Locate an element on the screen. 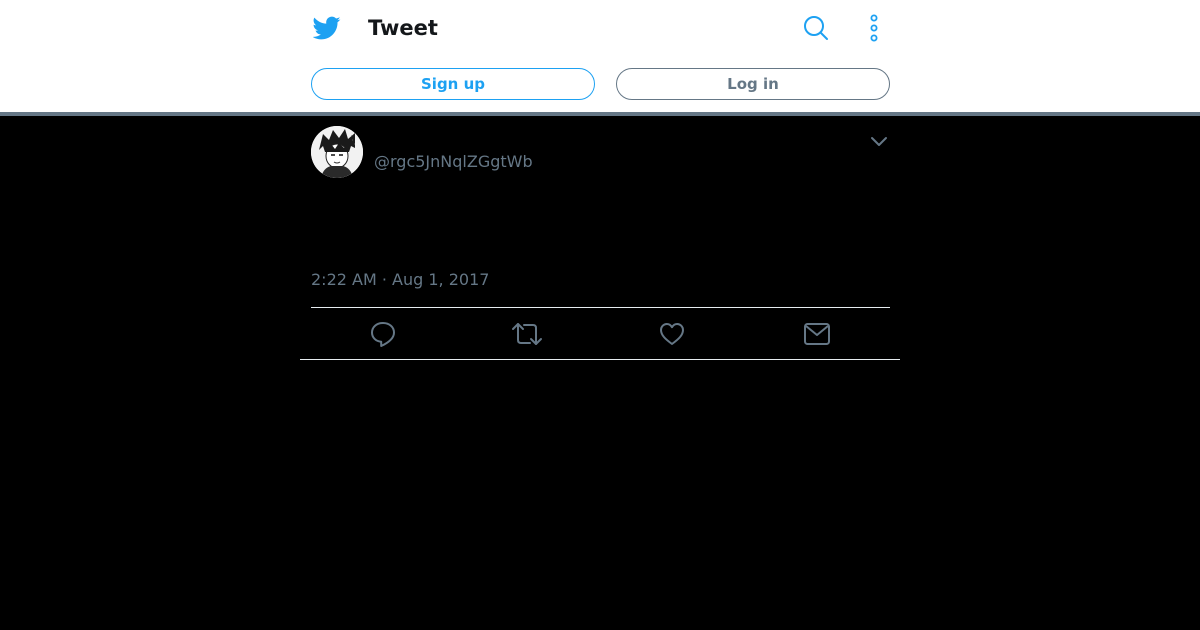  log-in-button: Log in is located at coordinates (753, 84).